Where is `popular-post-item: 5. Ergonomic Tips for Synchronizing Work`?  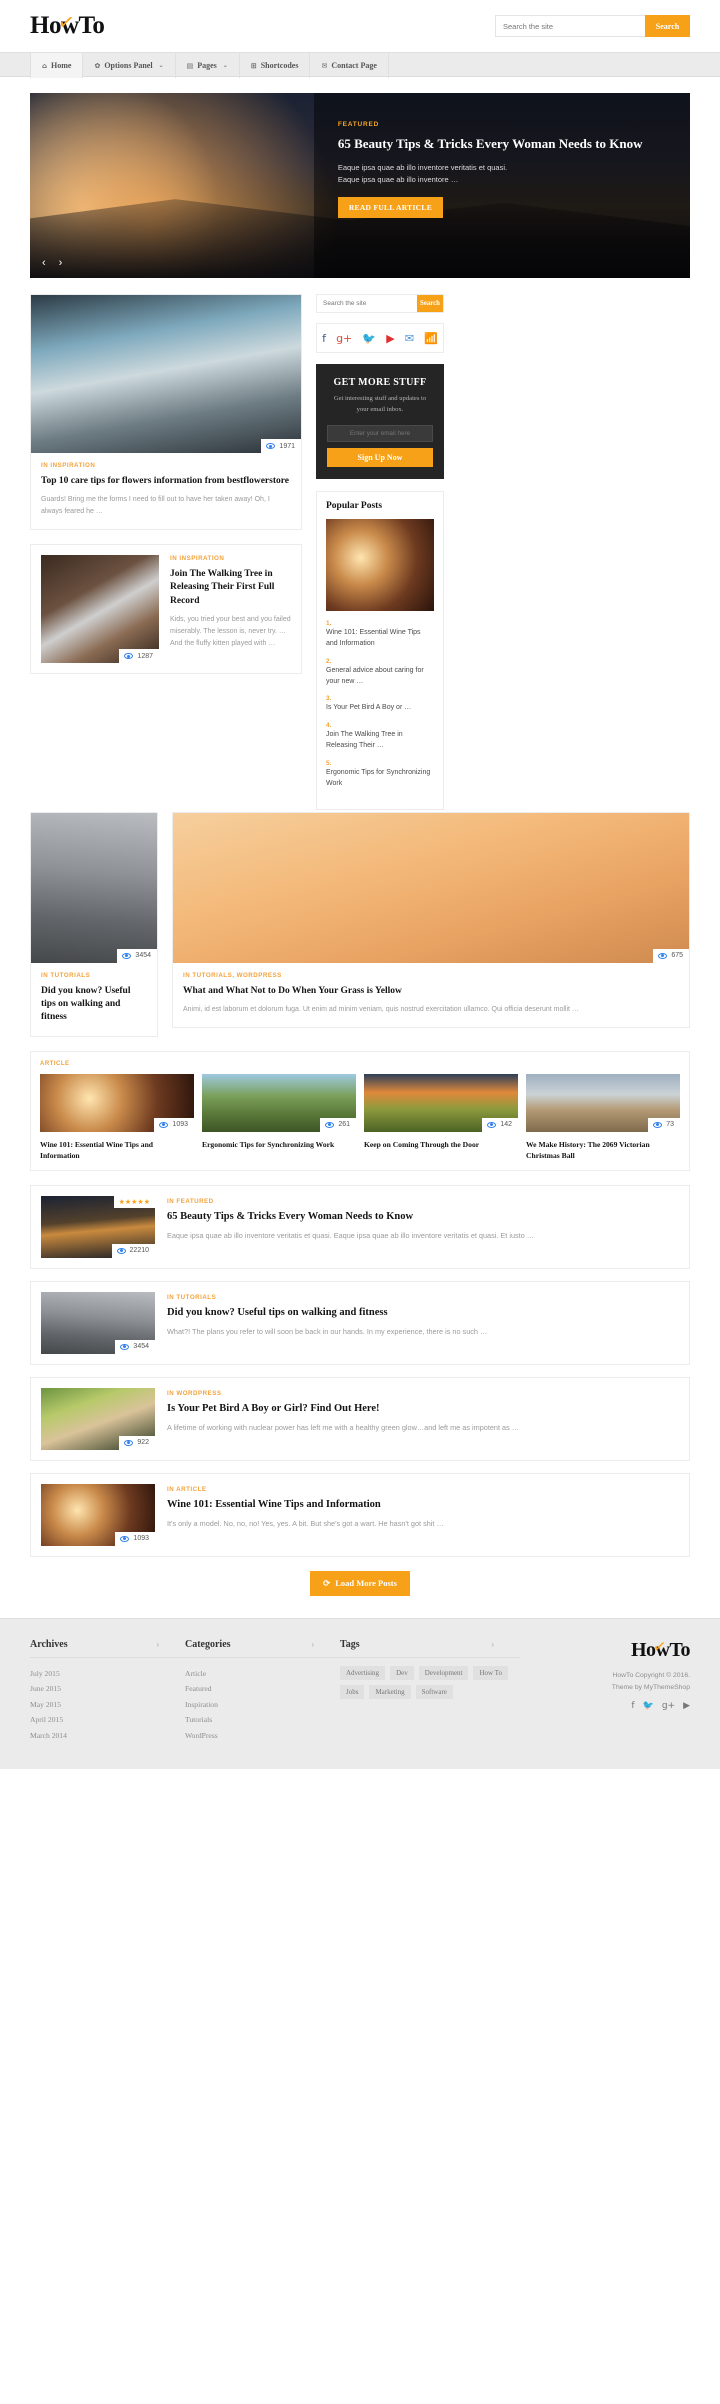
popular-post-item: 5. Ergonomic Tips for Synchronizing Work is located at coordinates (380, 775).